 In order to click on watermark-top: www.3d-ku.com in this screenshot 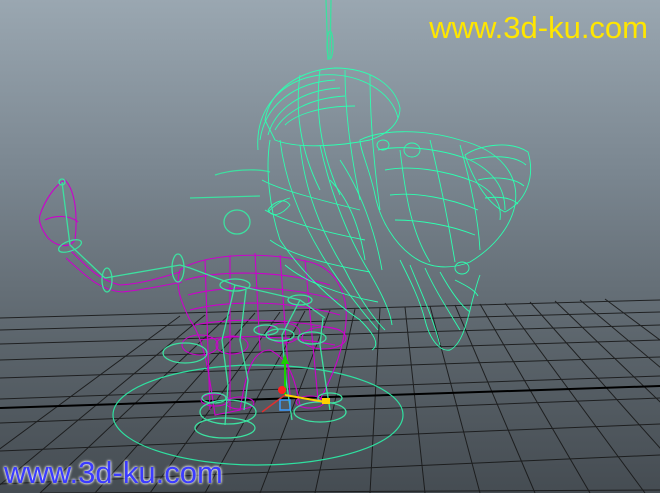, I will do `click(538, 27)`.